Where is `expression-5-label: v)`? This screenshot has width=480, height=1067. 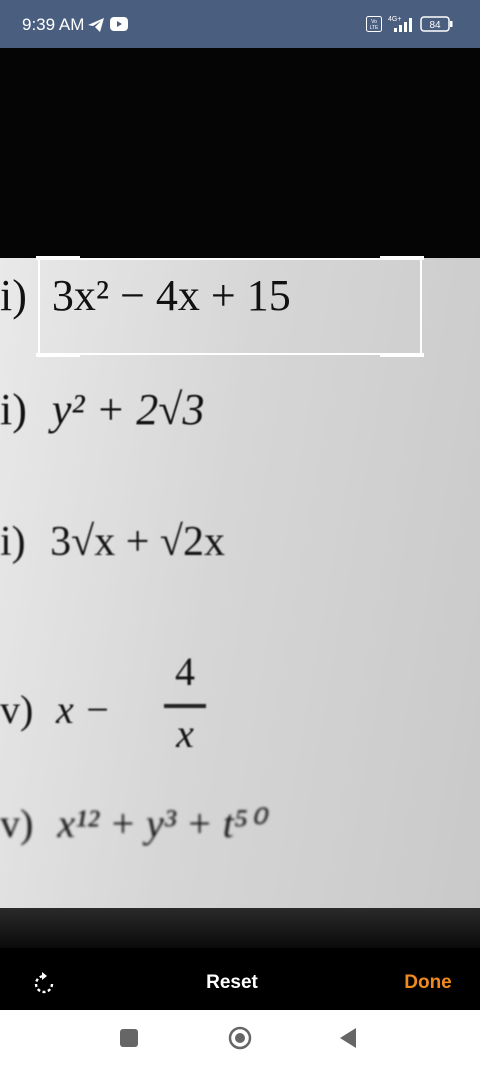 expression-5-label: v) is located at coordinates (17, 823).